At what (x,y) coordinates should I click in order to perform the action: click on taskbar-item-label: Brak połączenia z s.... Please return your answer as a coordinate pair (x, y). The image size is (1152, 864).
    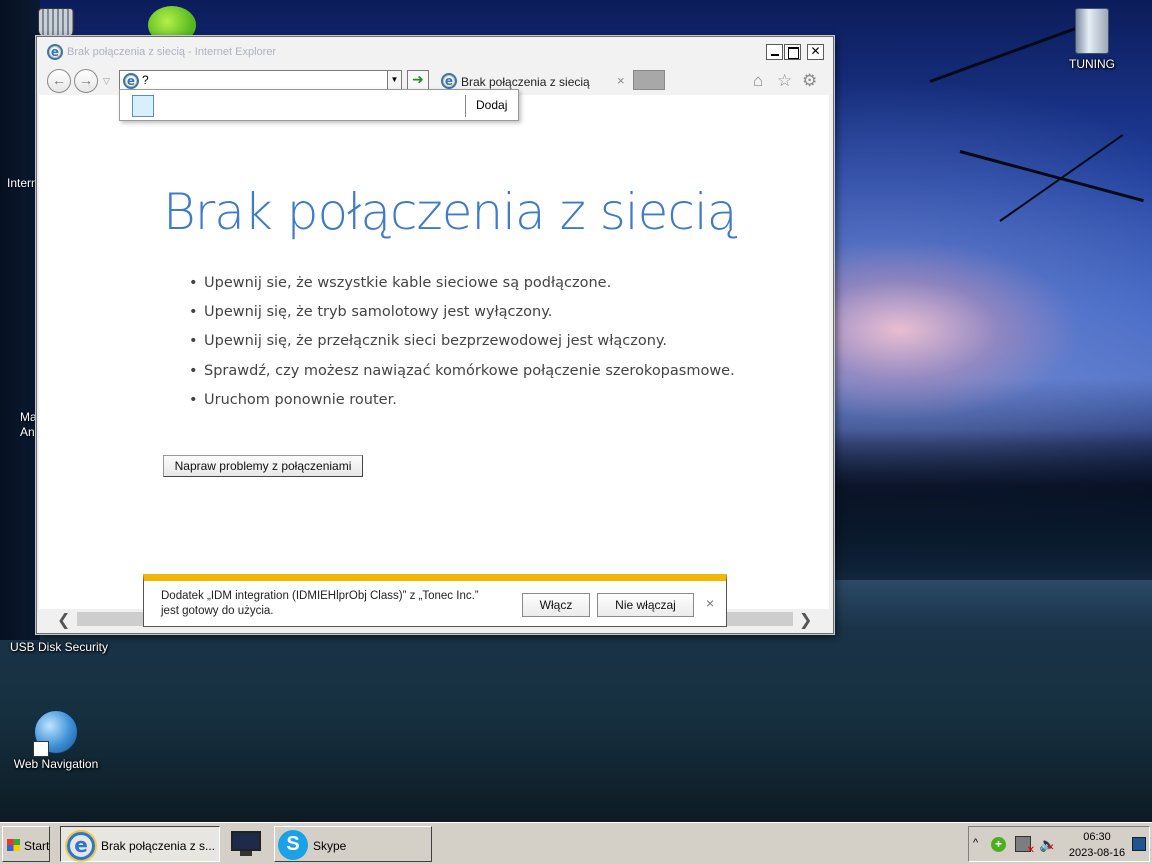
    Looking at the image, I should click on (158, 846).